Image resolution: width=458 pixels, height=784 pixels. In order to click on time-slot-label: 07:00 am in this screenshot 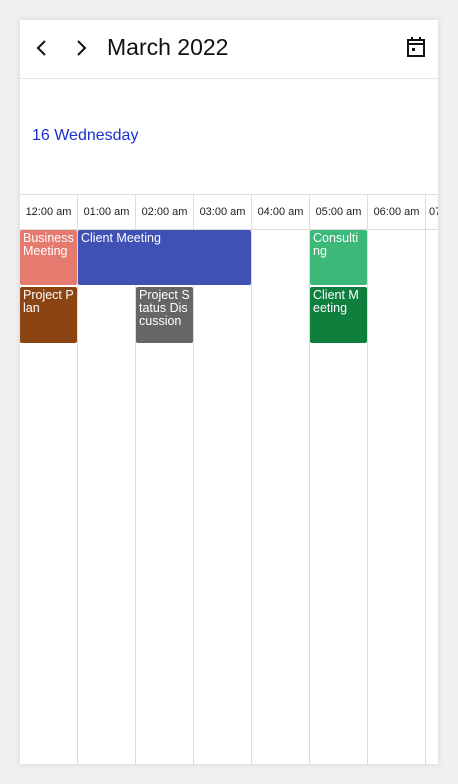, I will do `click(433, 212)`.